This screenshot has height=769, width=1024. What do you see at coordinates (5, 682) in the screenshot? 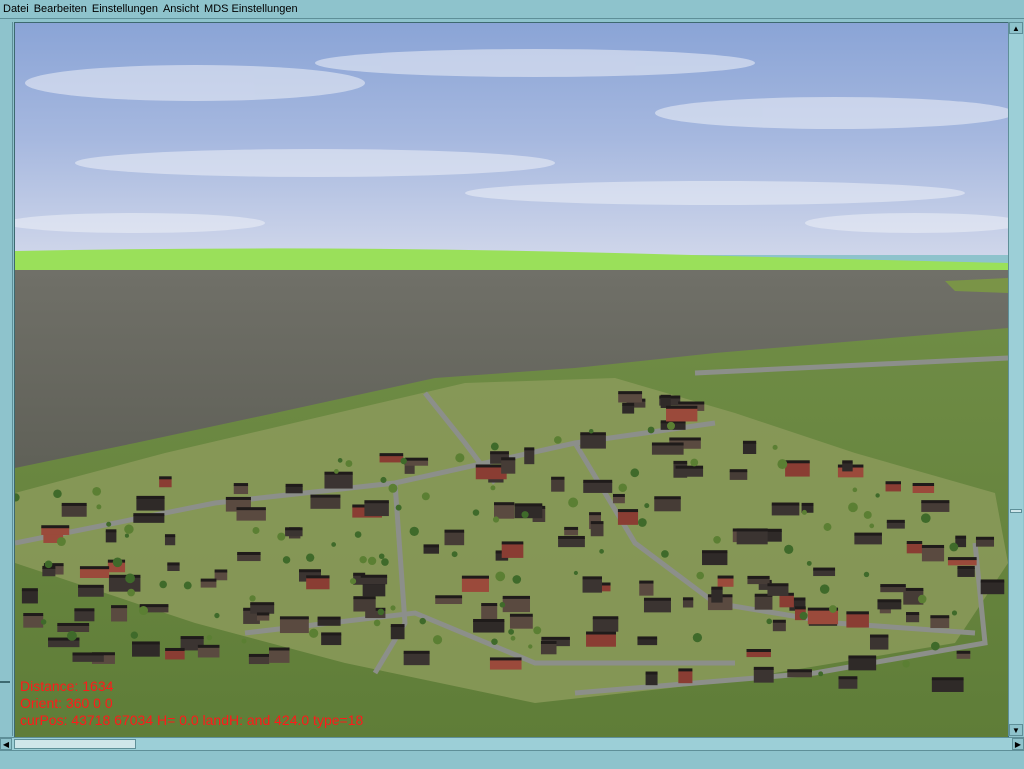
I see `left-ruler-tick` at bounding box center [5, 682].